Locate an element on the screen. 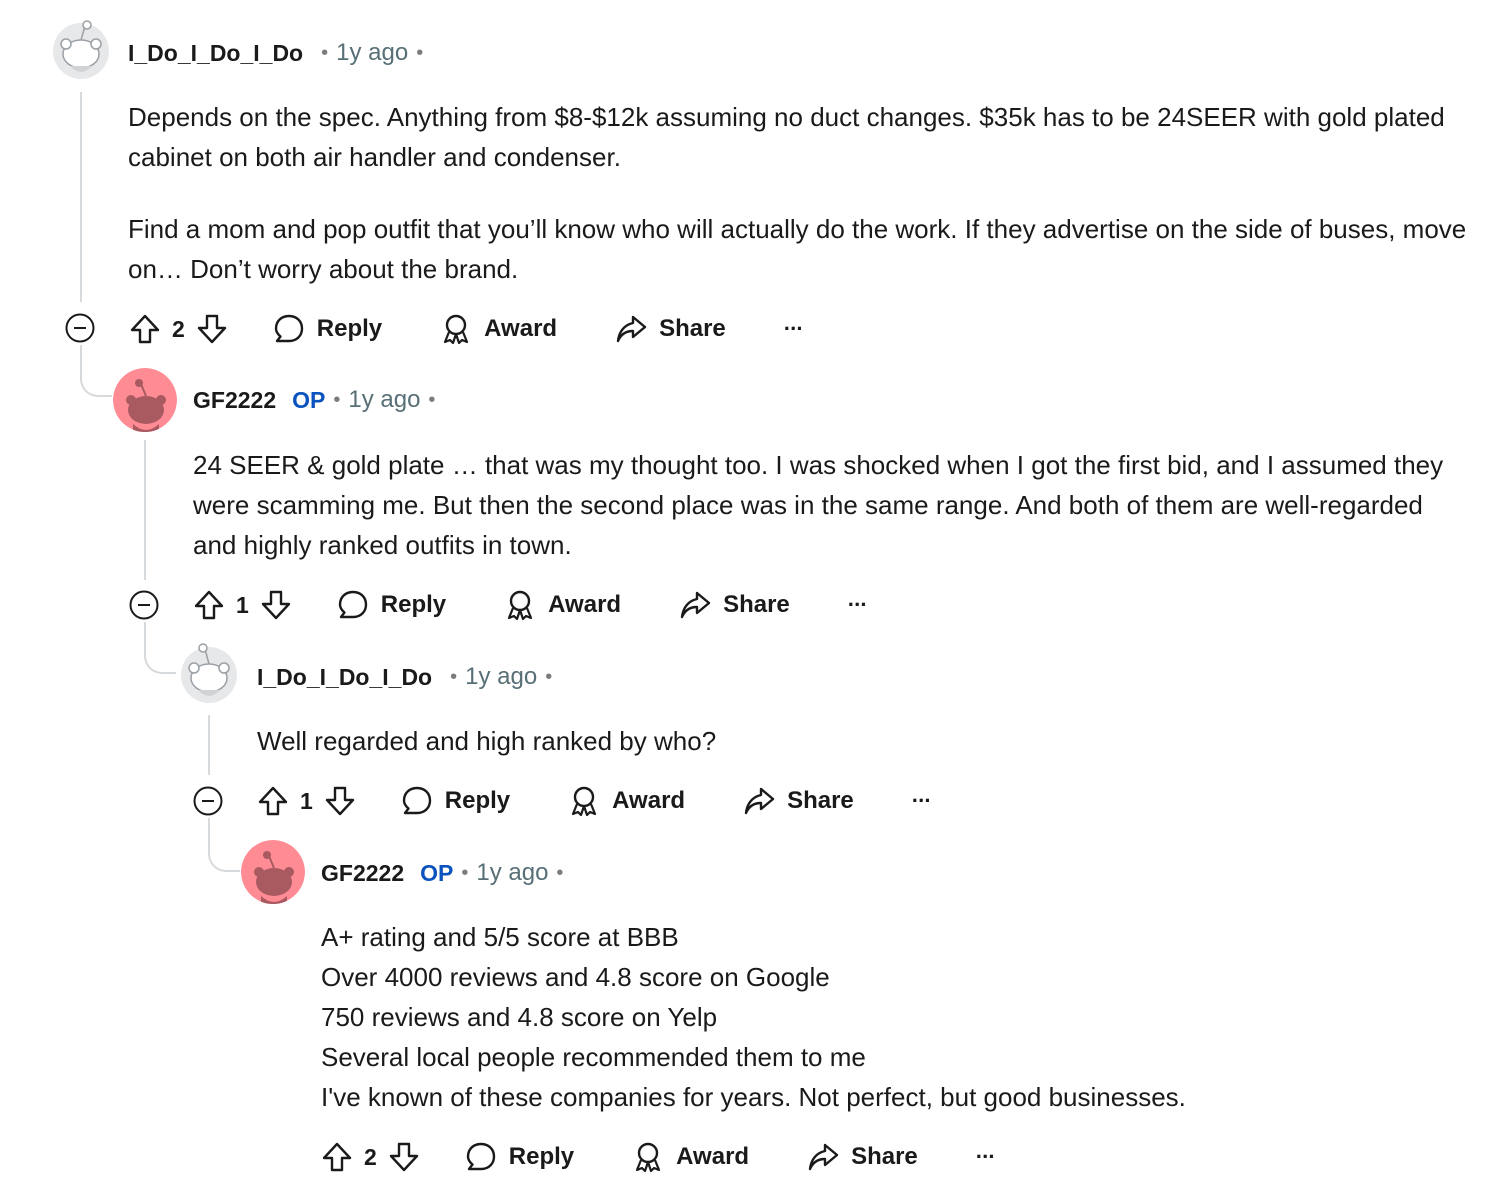 Image resolution: width=1502 pixels, height=1198 pixels. vote-count: 1 is located at coordinates (242, 604).